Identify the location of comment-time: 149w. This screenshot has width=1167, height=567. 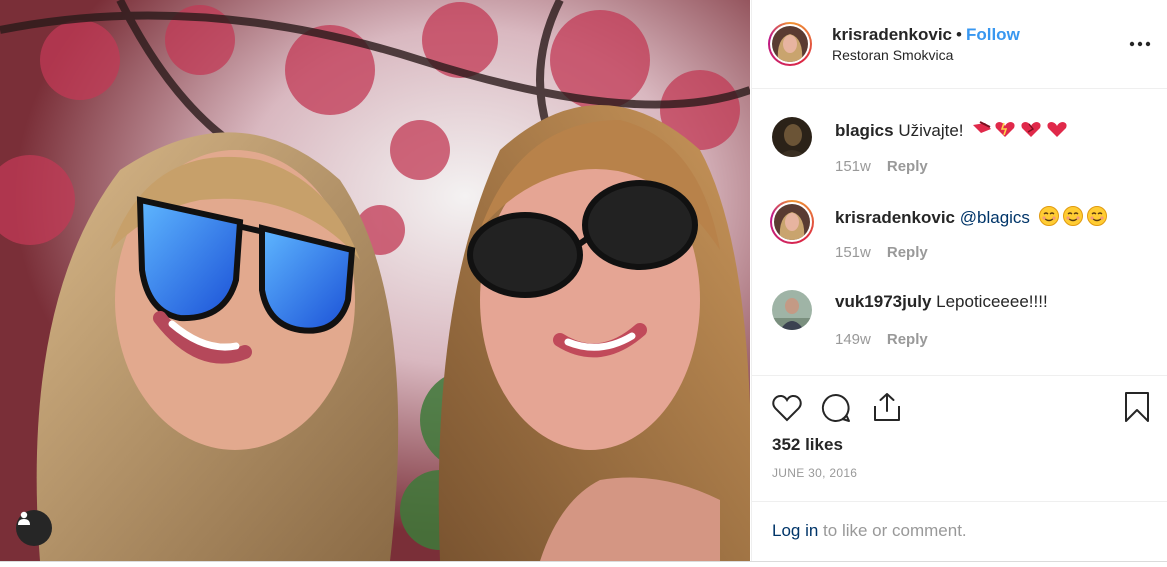
(853, 339).